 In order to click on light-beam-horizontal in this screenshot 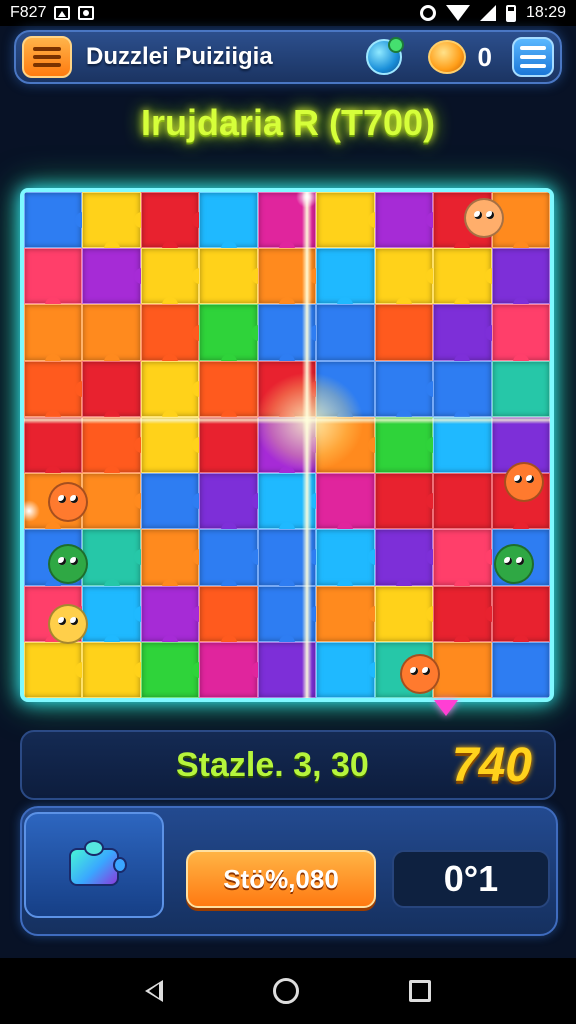, I will do `click(287, 420)`.